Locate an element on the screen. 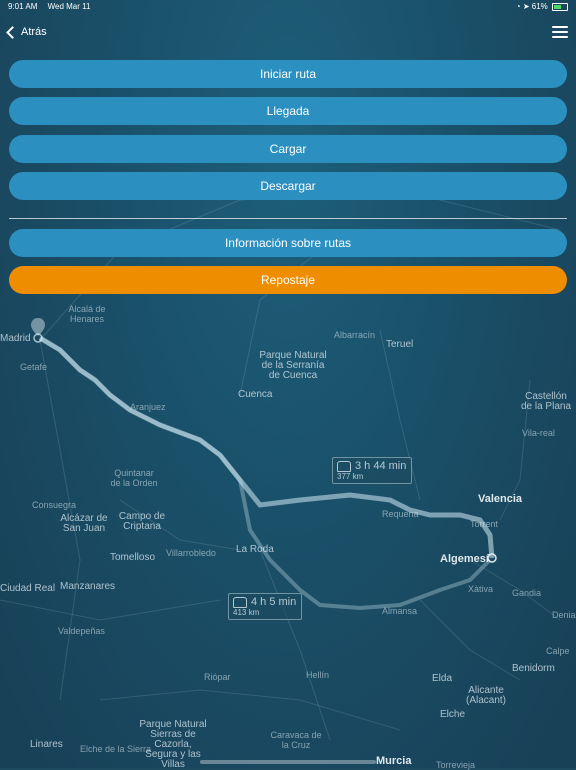 This screenshot has width=576, height=770. map-label: Torrent is located at coordinates (484, 524).